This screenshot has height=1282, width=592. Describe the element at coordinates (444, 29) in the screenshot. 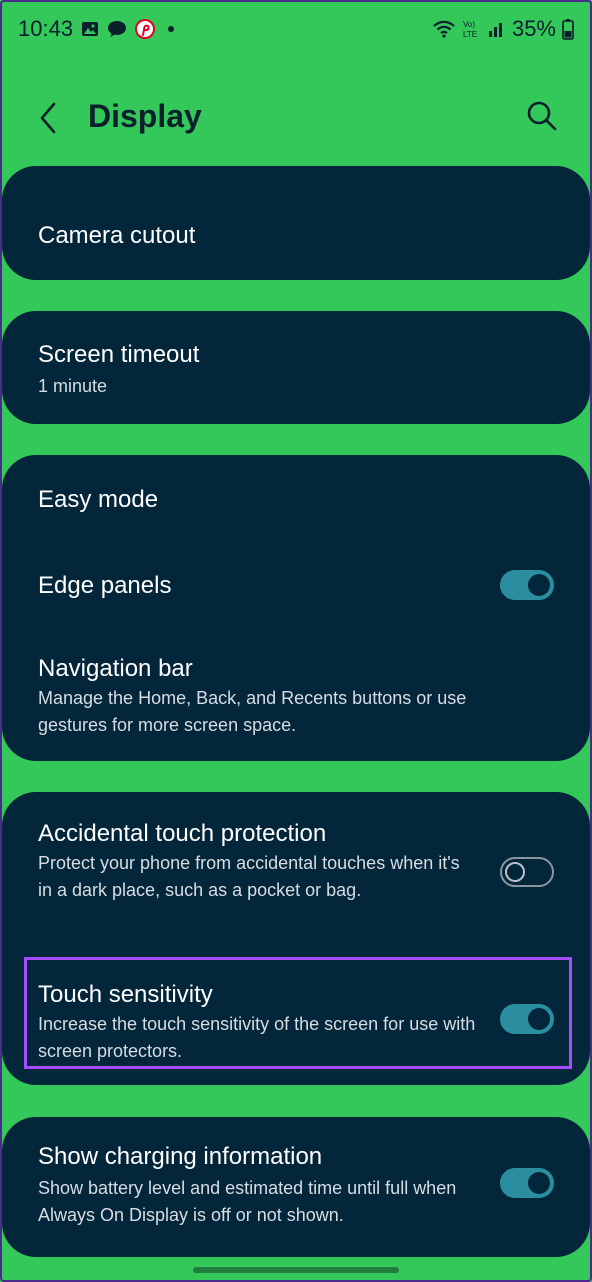

I see `wifi-icon` at that location.